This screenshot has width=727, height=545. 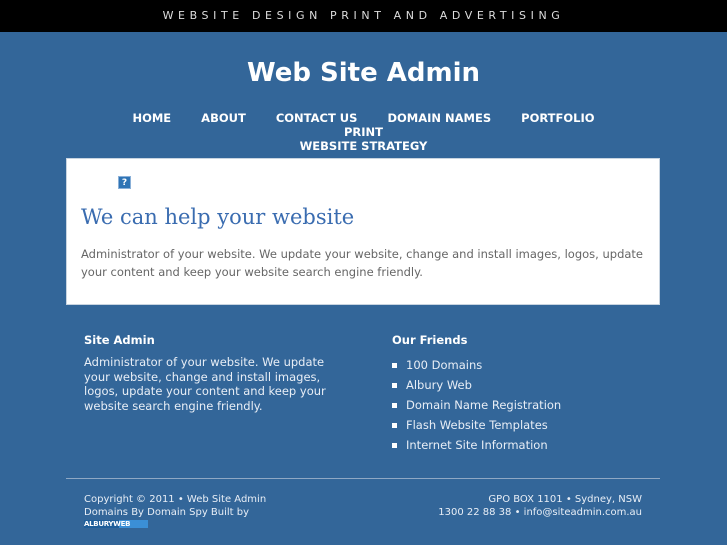 I want to click on nav-about: ABOUT, so click(x=223, y=118).